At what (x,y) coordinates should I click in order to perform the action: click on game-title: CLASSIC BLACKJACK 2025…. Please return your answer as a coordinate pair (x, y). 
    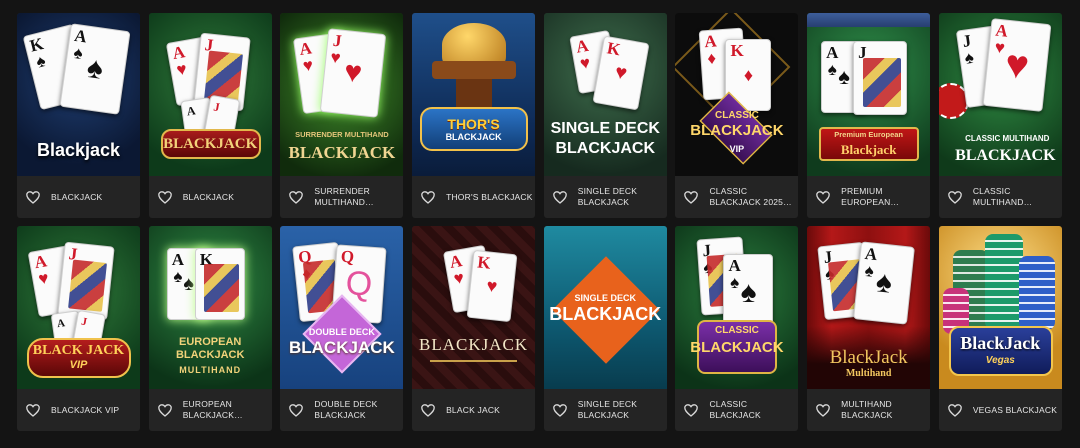
    Looking at the image, I should click on (750, 196).